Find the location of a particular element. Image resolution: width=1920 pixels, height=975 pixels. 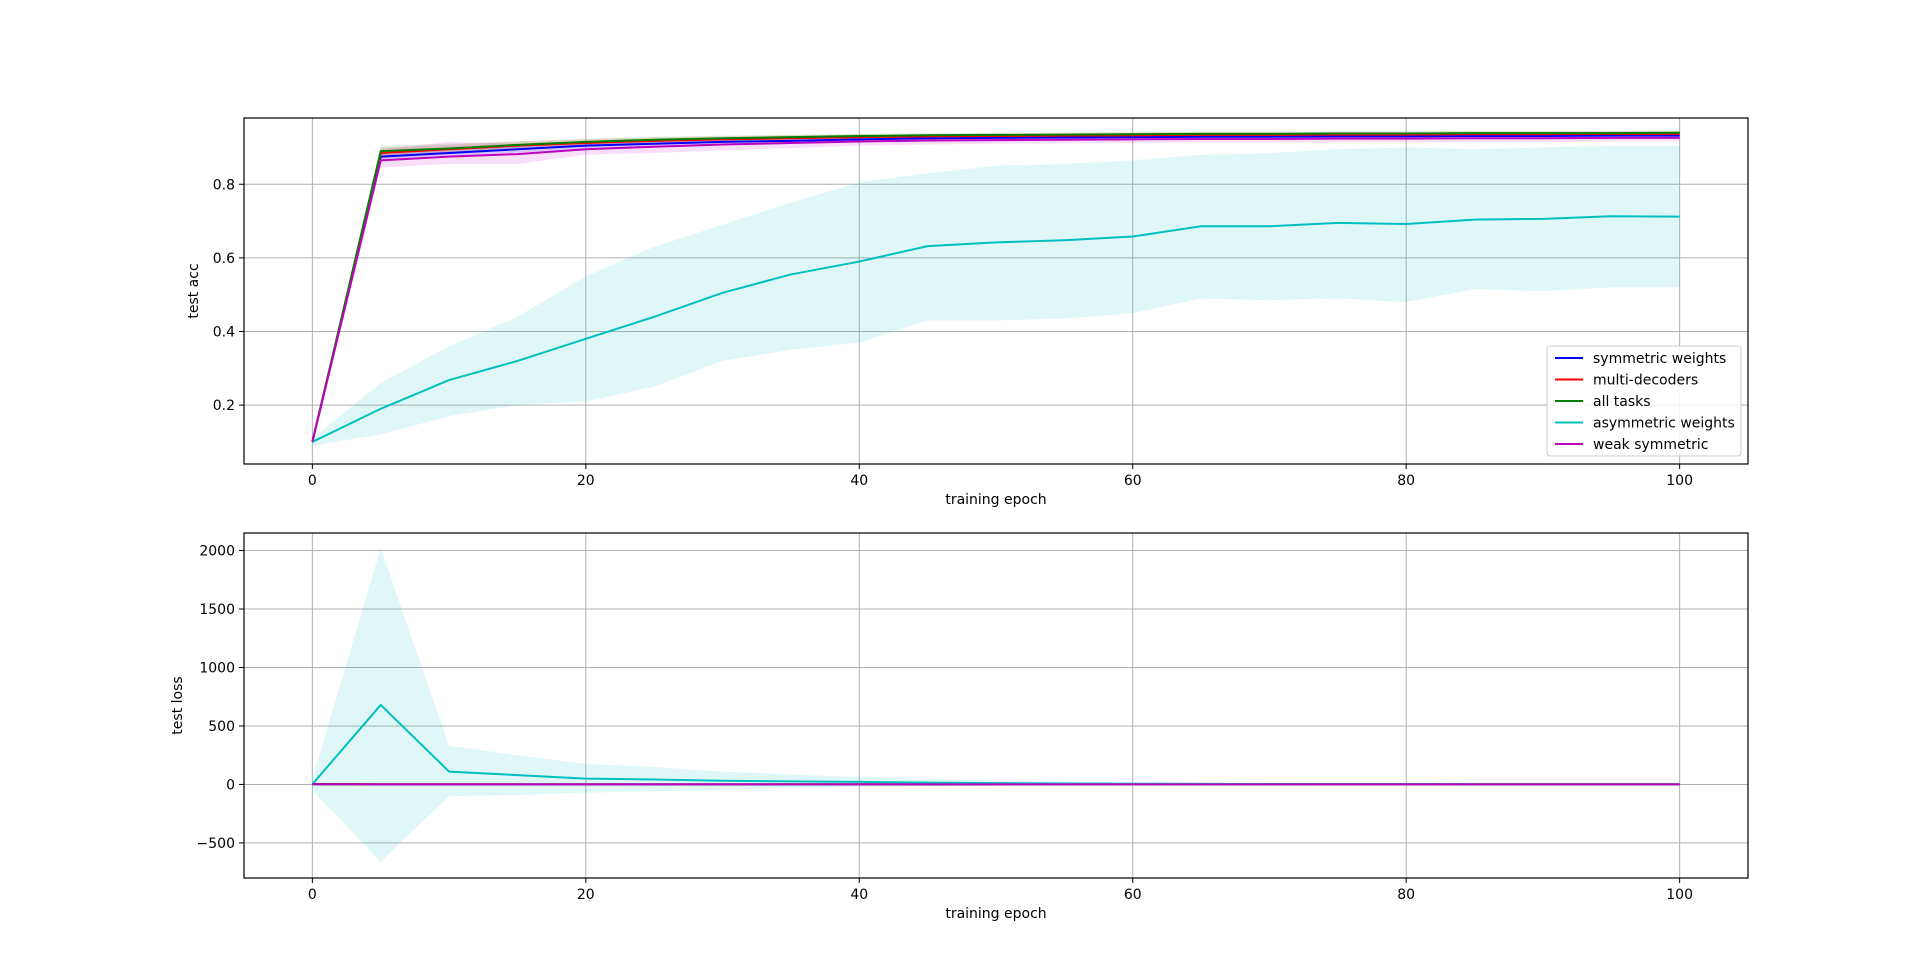

accuracy-x-tick-label: 0 is located at coordinates (312, 481).